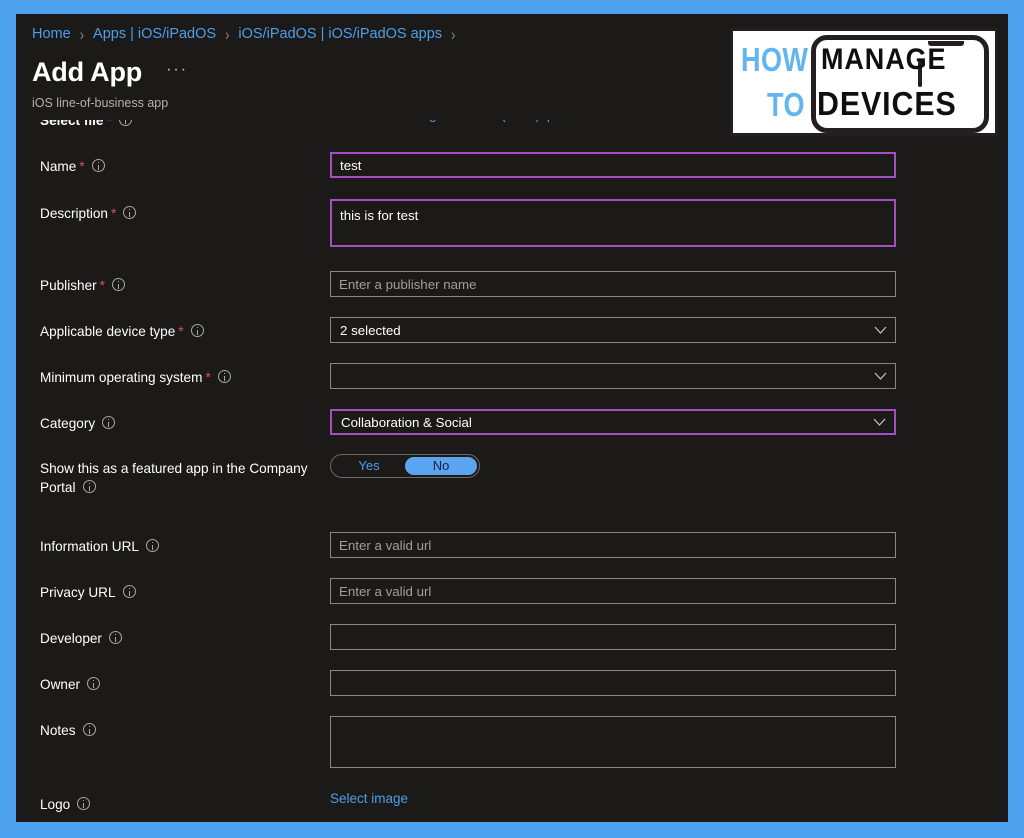  I want to click on label-owner-text: Owner, so click(60, 684).